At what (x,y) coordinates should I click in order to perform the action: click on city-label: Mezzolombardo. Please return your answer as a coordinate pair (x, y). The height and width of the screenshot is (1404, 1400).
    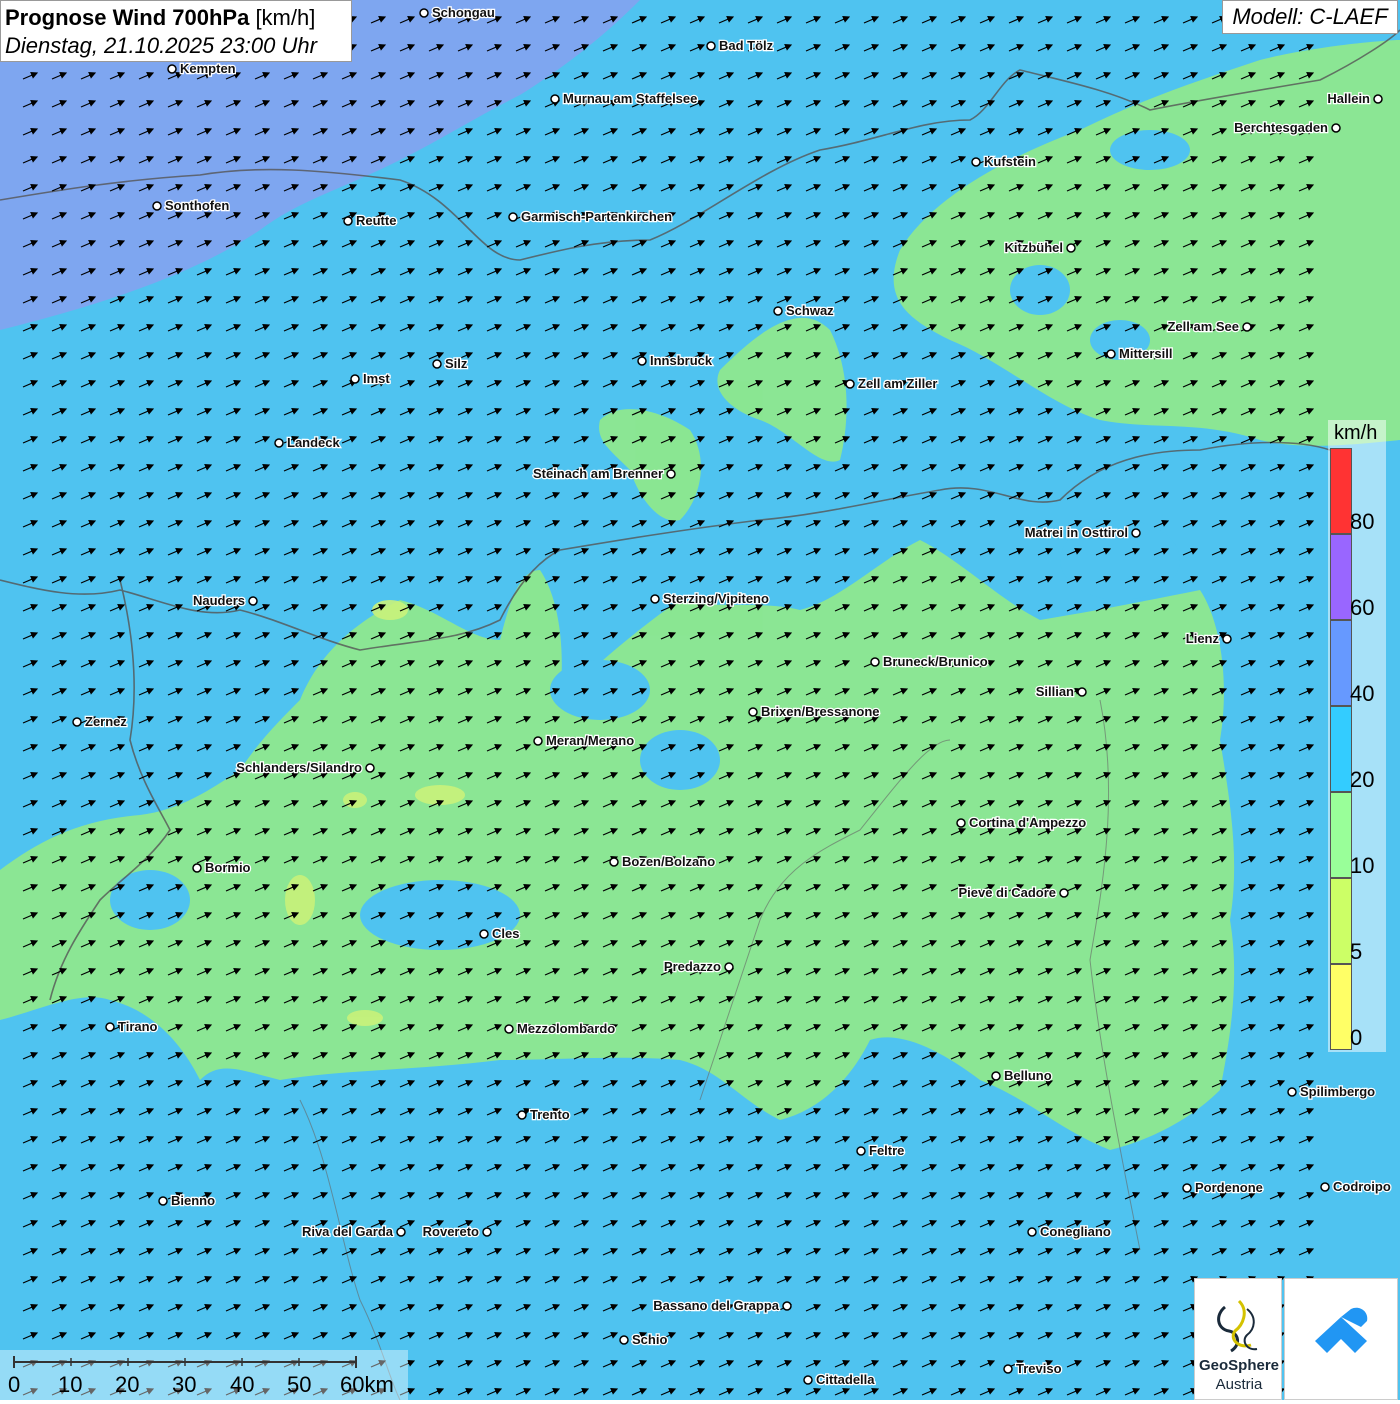
    Looking at the image, I should click on (566, 1028).